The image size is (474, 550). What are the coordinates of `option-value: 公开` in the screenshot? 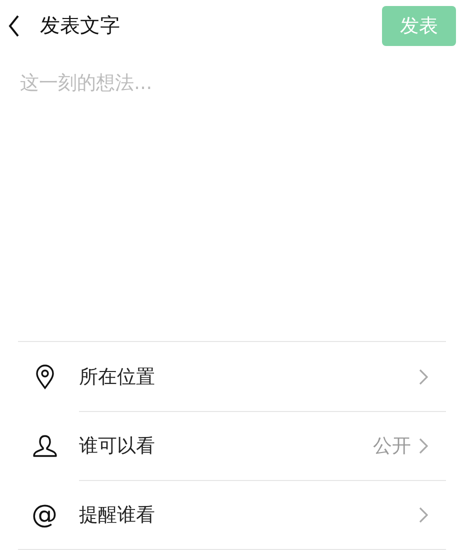 It's located at (392, 446).